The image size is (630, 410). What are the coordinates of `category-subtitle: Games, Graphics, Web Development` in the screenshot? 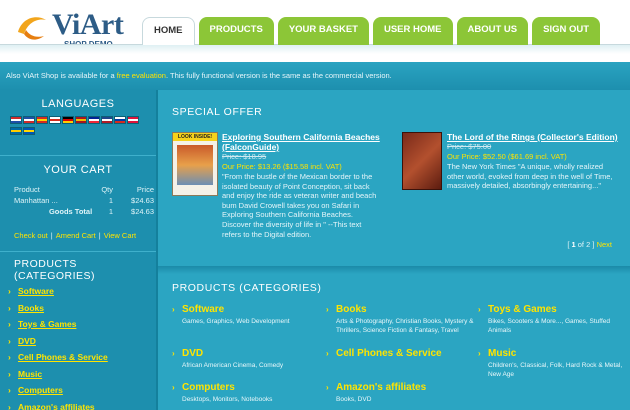 It's located at (236, 321).